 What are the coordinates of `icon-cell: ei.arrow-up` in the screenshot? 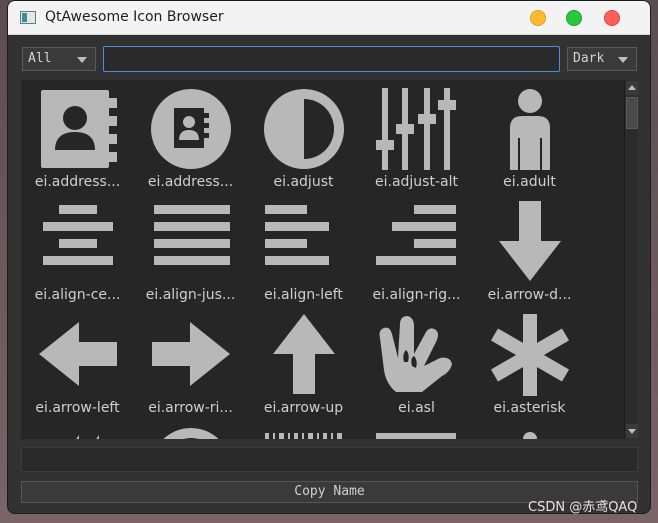 It's located at (303, 362).